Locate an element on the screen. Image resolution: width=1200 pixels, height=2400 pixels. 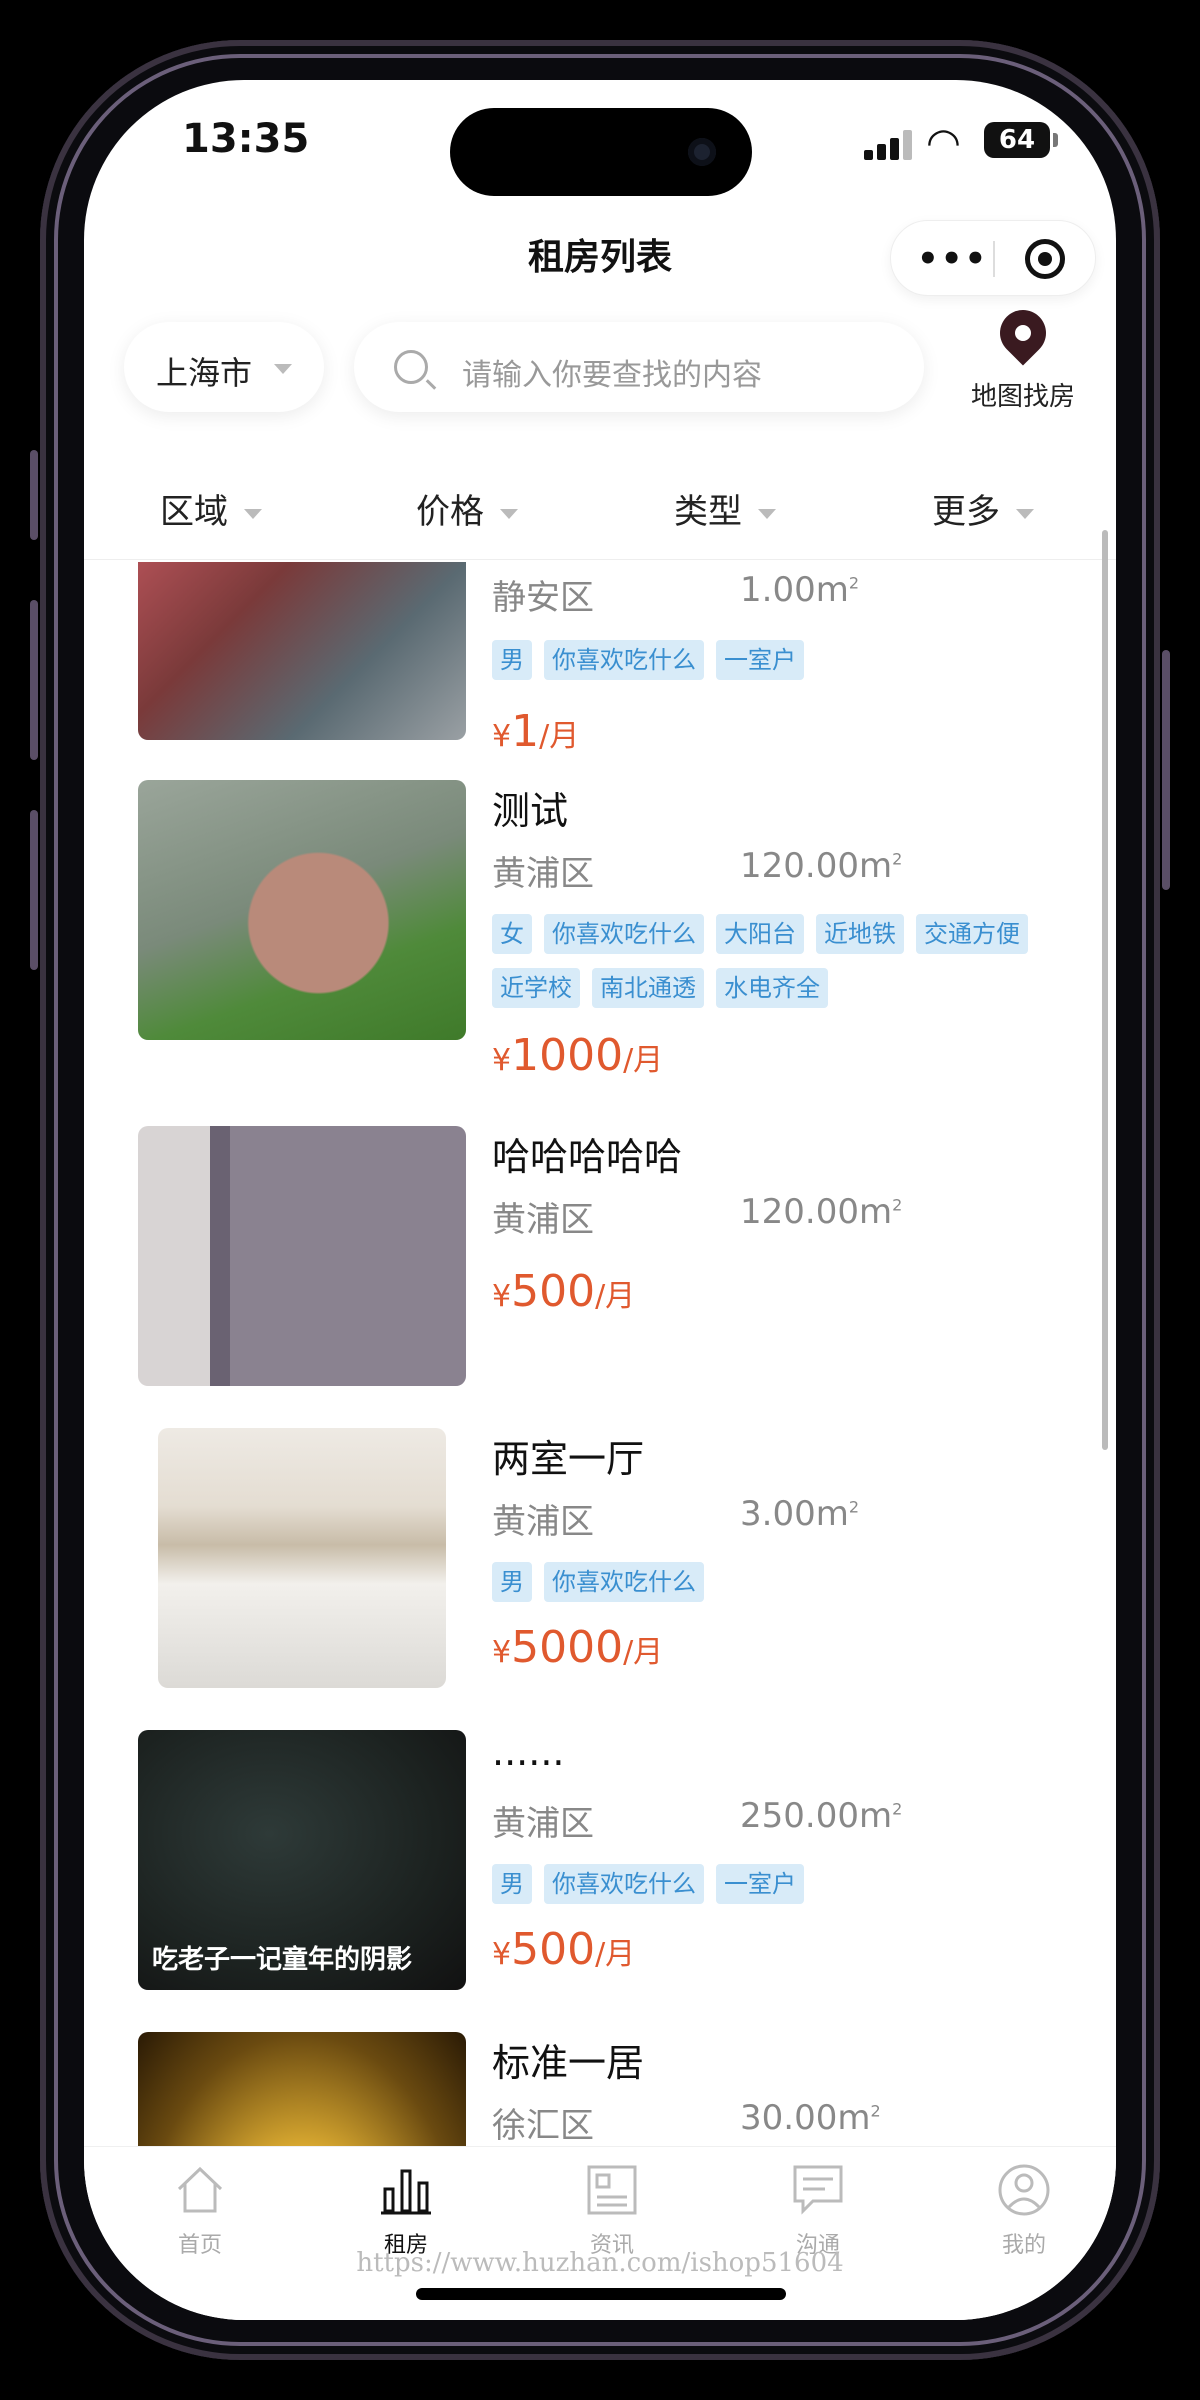
more-icon: ••• is located at coordinates (952, 259).